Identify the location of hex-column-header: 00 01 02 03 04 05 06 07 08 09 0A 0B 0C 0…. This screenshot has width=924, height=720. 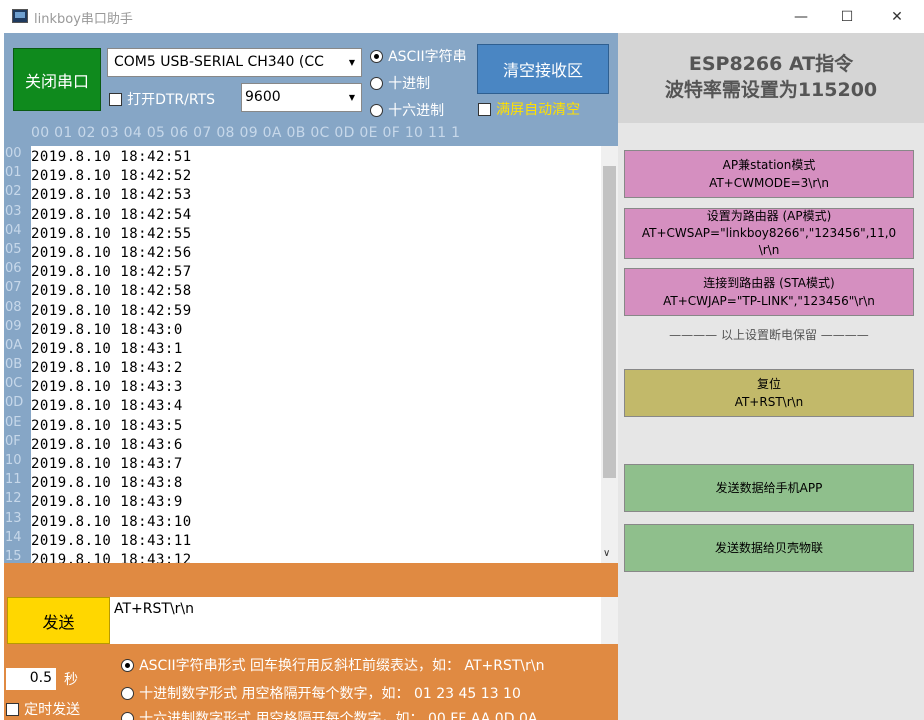
(311, 134).